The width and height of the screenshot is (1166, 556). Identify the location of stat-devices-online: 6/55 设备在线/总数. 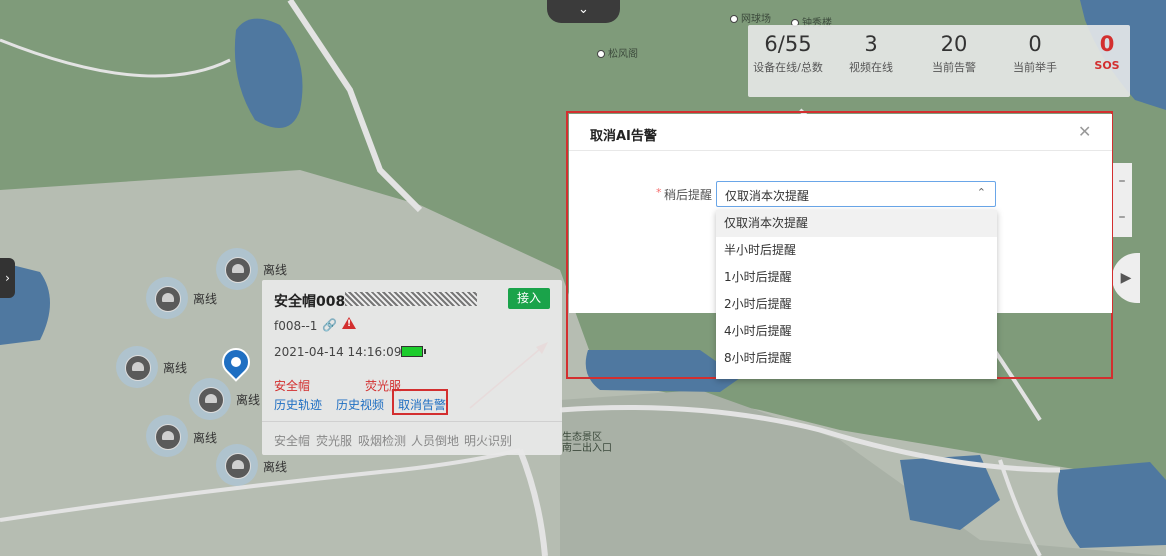
(788, 53).